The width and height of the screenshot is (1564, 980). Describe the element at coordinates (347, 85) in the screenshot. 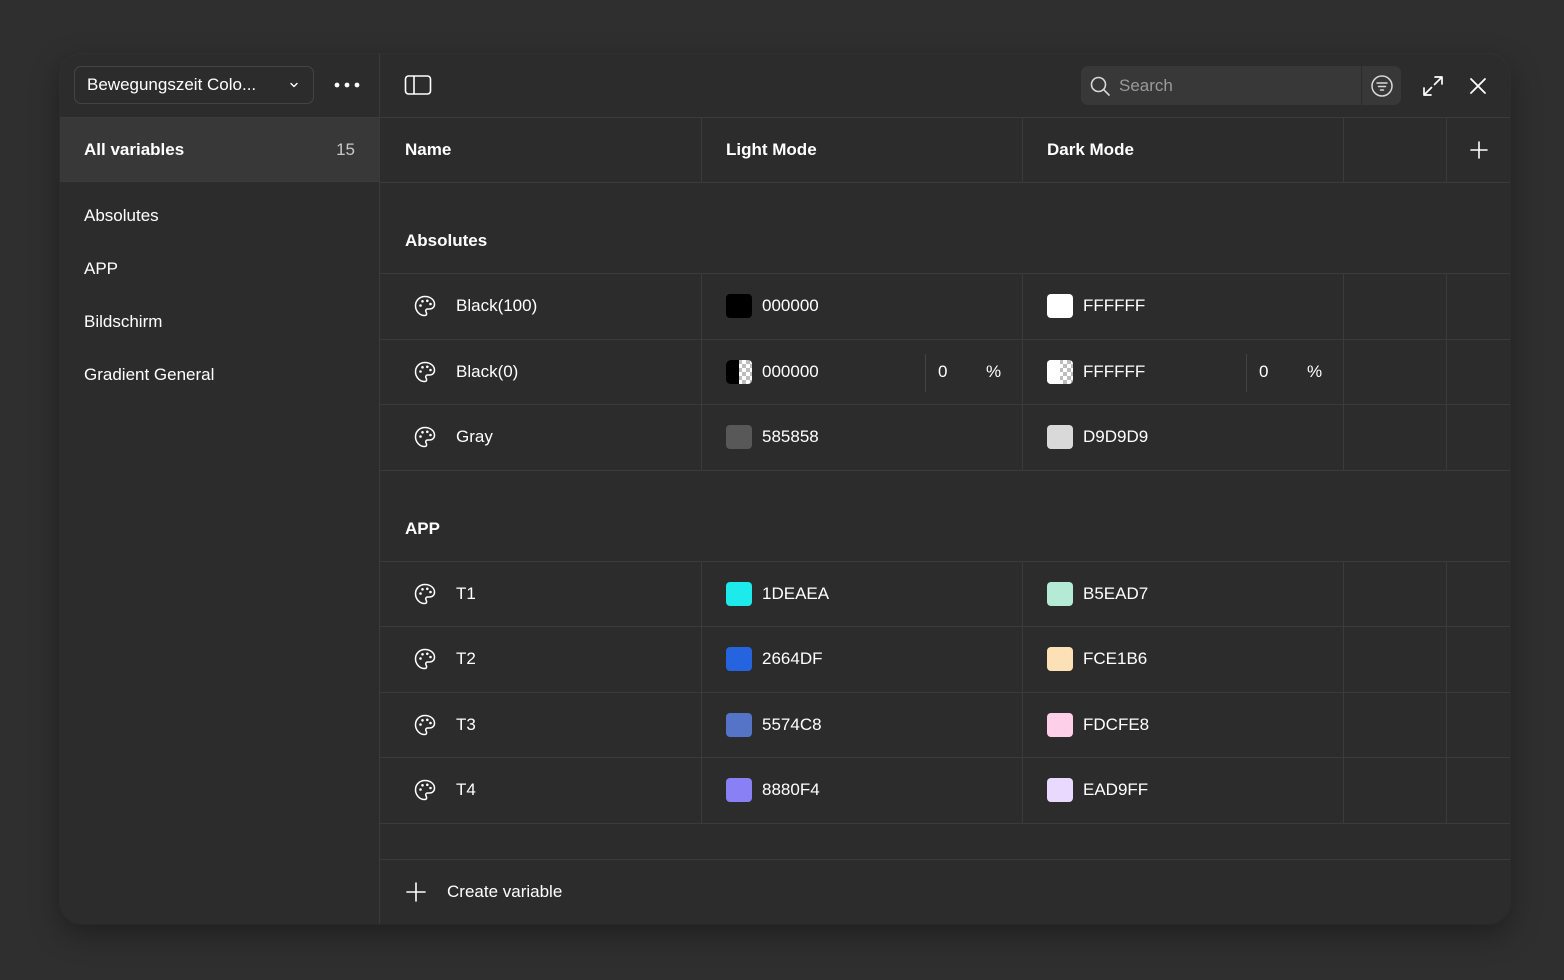

I see `more-options-button` at that location.